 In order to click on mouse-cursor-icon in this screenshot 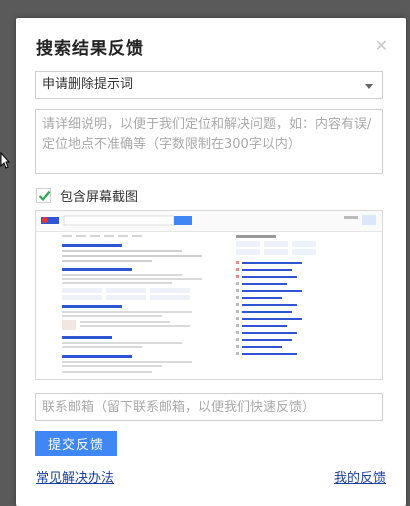, I will do `click(5, 160)`.